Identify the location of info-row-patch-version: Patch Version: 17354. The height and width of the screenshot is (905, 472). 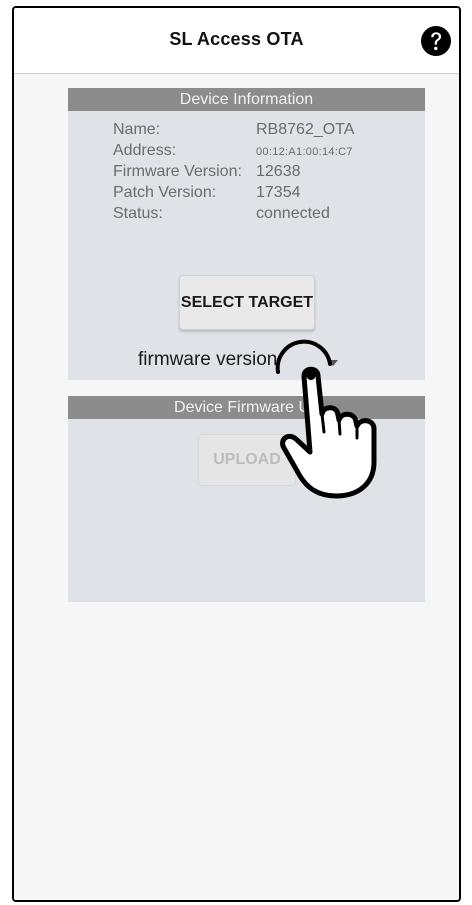
(264, 195).